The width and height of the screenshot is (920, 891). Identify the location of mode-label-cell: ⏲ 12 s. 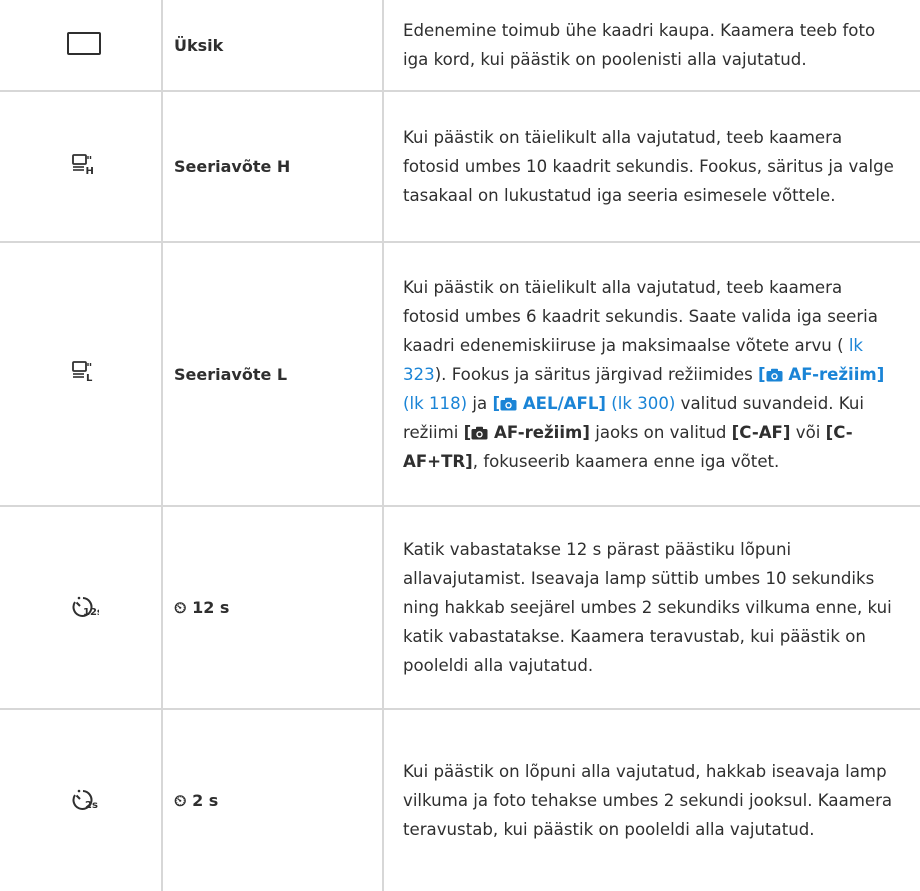
(273, 607).